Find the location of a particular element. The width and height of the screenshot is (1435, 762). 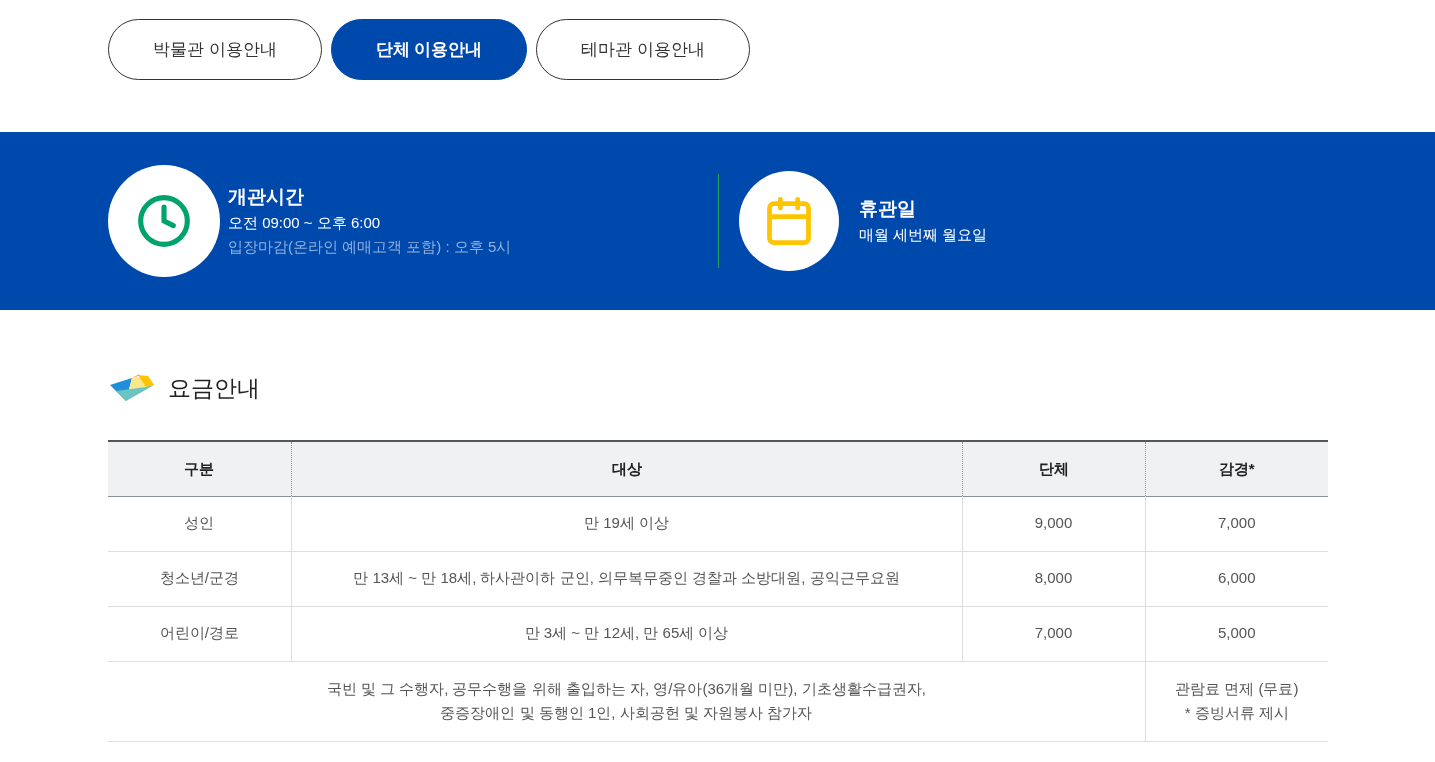

table-cell: 만 19세 이상 is located at coordinates (626, 523).